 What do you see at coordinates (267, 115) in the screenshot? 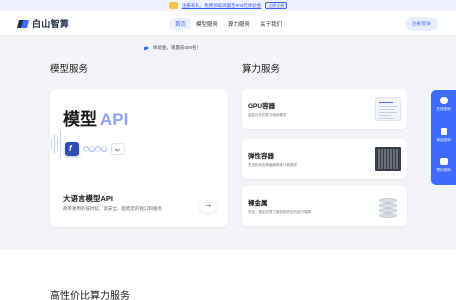
I see `compute-card-desc: 高性价比的算卡租用服务` at bounding box center [267, 115].